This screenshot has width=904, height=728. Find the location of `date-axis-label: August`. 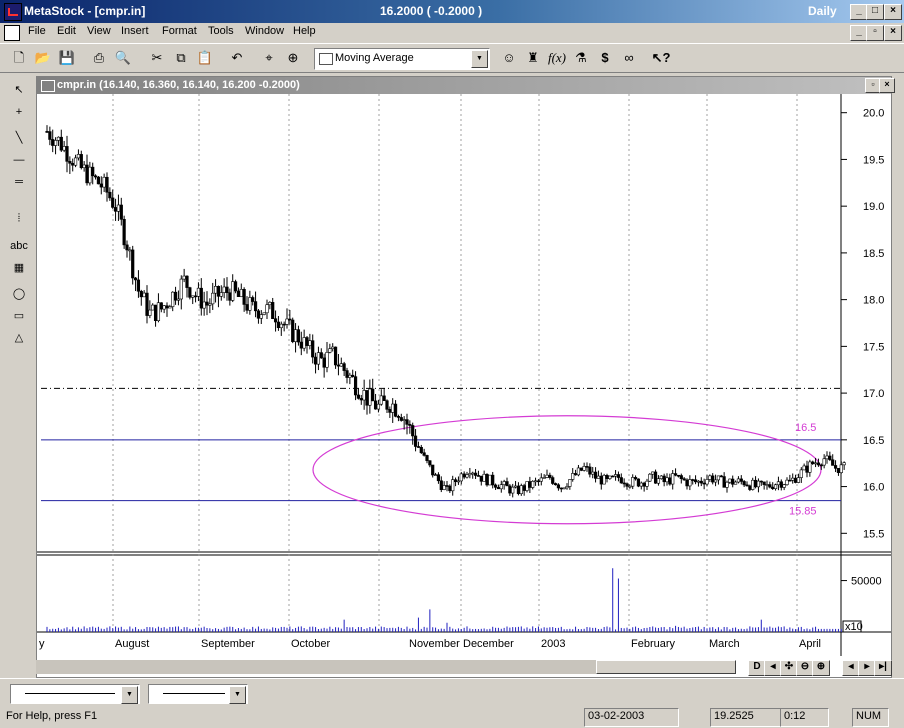

date-axis-label: August is located at coordinates (132, 644).